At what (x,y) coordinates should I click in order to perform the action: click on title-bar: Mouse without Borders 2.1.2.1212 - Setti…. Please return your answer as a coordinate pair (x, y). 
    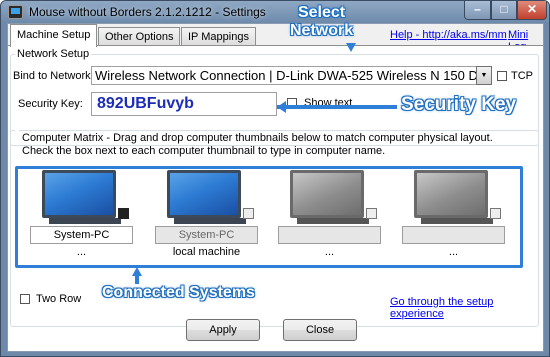
    Looking at the image, I should click on (275, 12).